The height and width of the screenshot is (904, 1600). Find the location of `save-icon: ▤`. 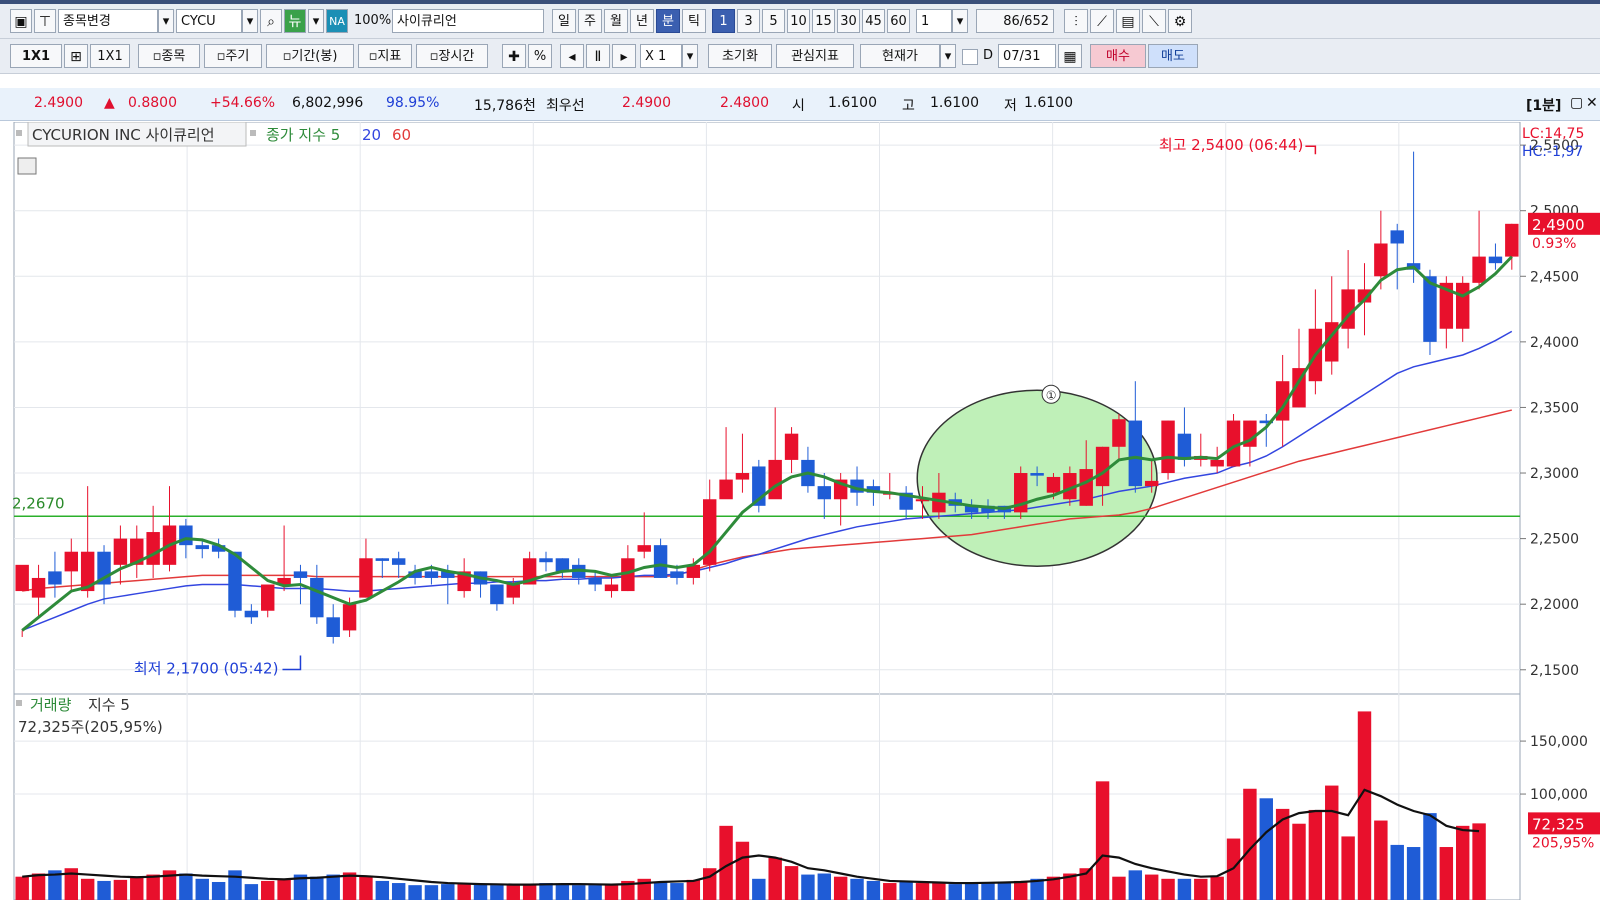

save-icon: ▤ is located at coordinates (1128, 21).